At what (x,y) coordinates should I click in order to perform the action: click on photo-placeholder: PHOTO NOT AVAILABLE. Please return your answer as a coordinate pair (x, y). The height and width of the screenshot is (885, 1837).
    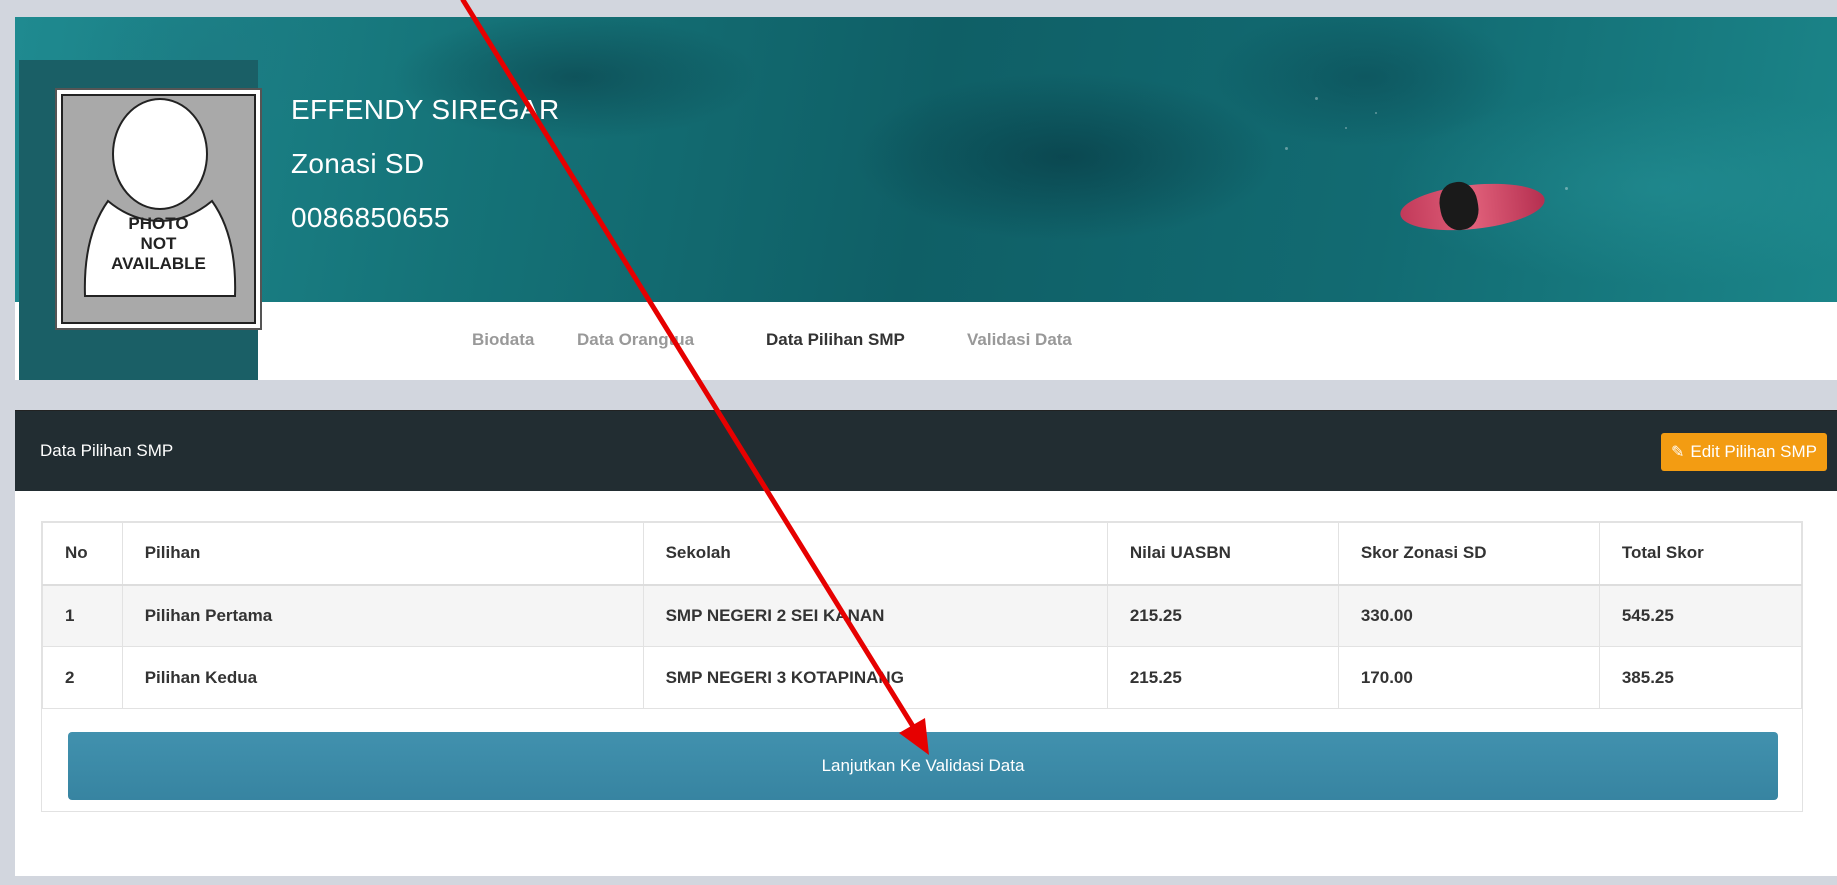
    Looking at the image, I should click on (158, 209).